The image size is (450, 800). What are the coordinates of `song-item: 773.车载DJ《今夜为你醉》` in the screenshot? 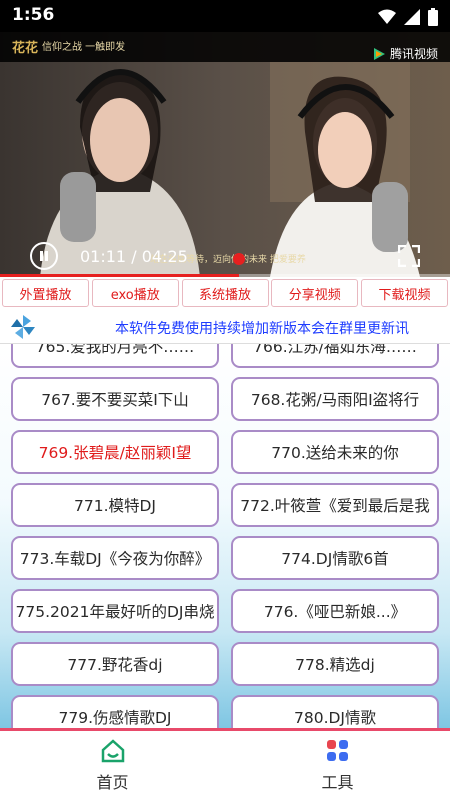 It's located at (115, 558).